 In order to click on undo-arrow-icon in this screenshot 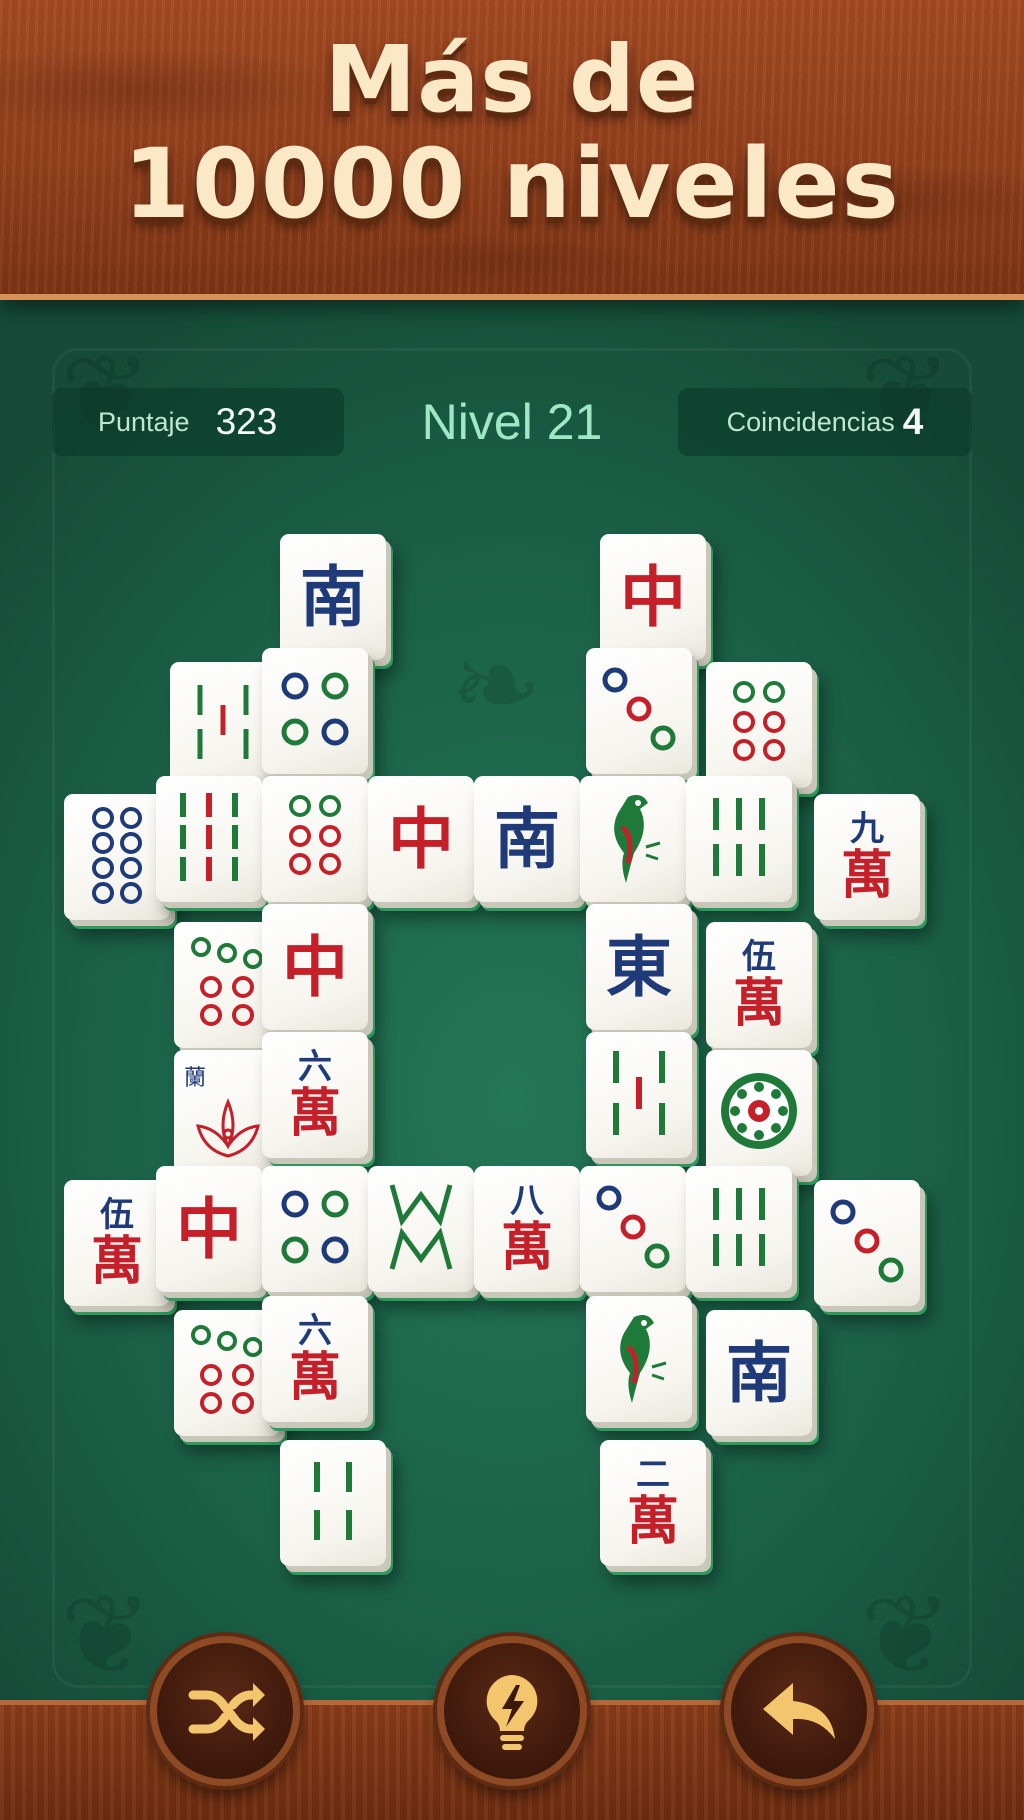, I will do `click(799, 1711)`.